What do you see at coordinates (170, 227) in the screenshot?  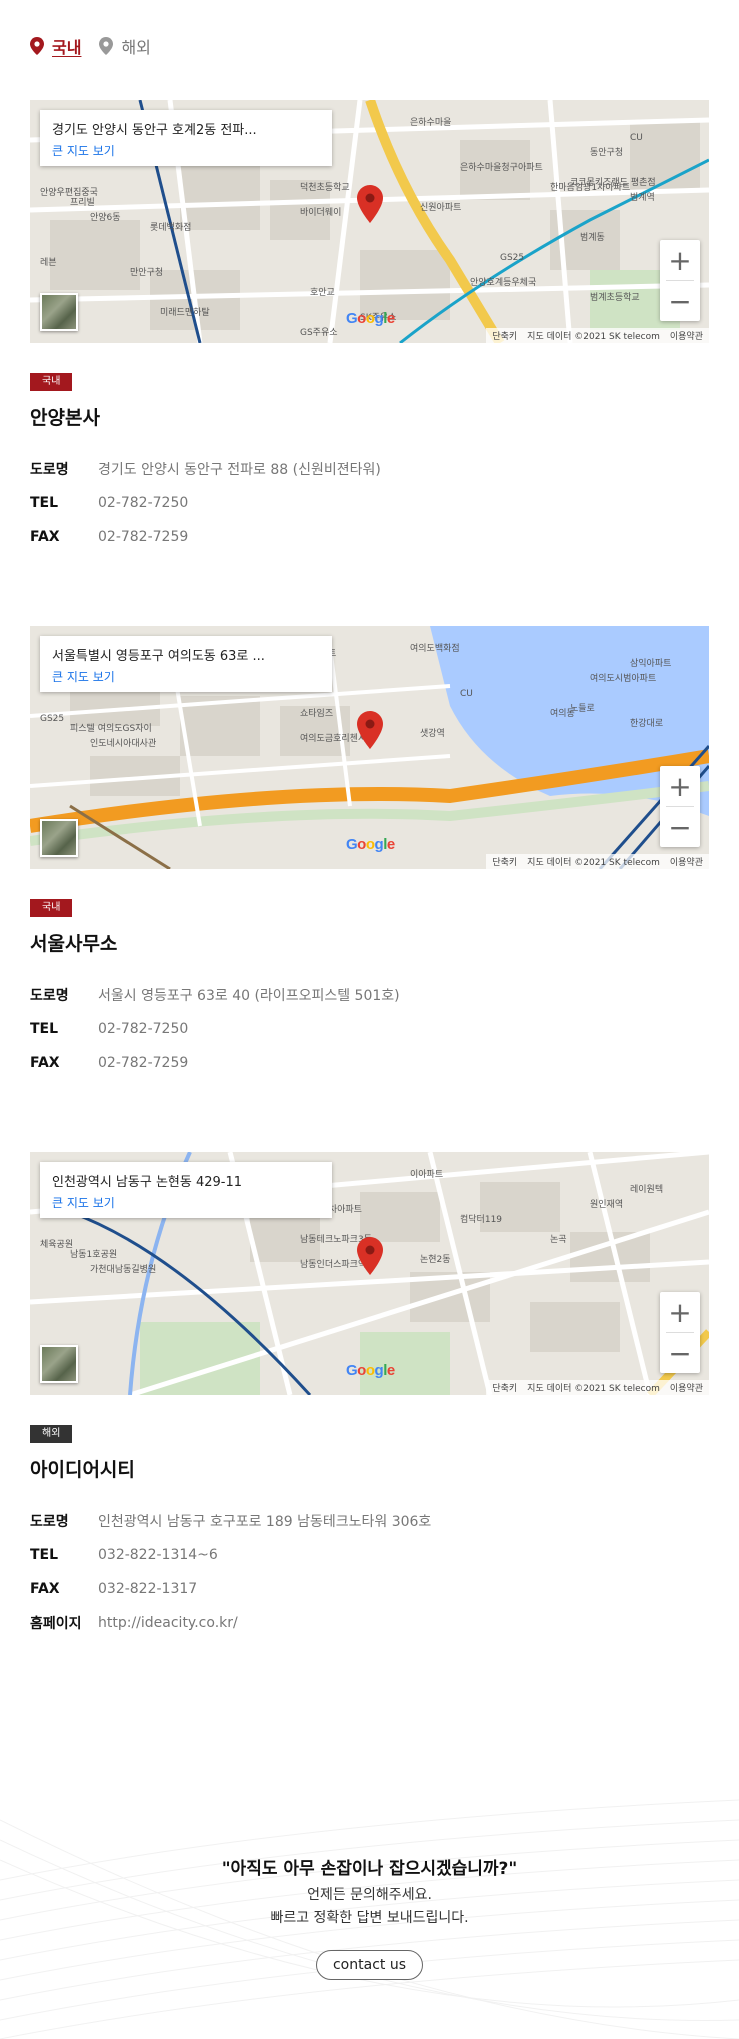 I see `map-place-label: 롯데백화점` at bounding box center [170, 227].